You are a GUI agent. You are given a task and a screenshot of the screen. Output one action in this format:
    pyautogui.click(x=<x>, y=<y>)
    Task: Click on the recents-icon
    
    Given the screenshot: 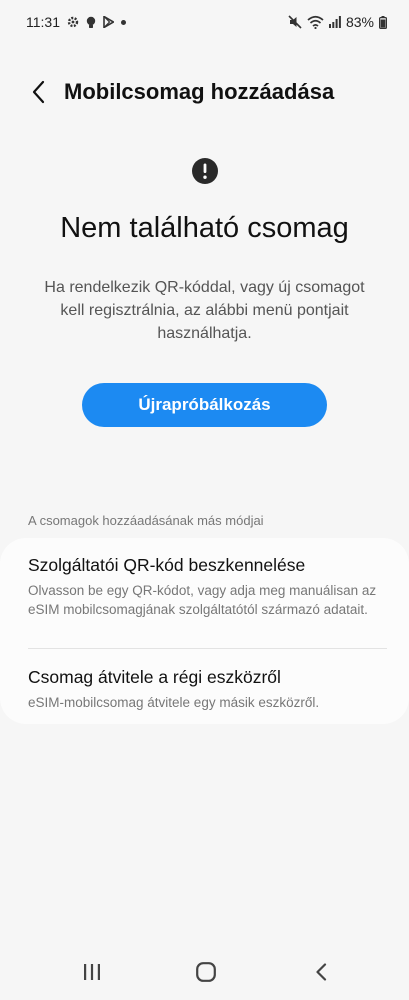 What is the action you would take?
    pyautogui.click(x=92, y=972)
    